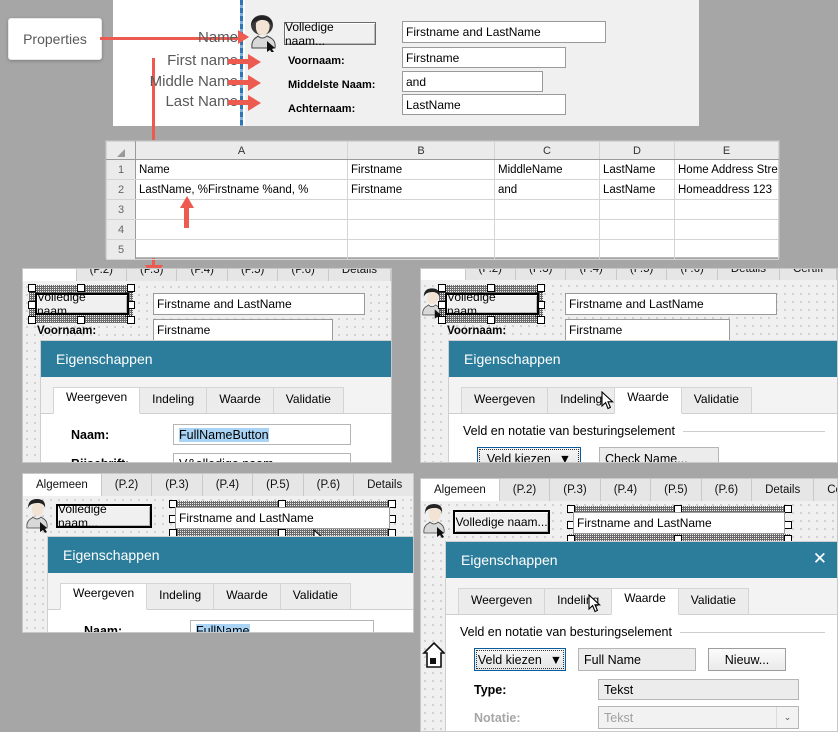  Describe the element at coordinates (637, 150) in the screenshot. I see `col-header-d: D` at that location.